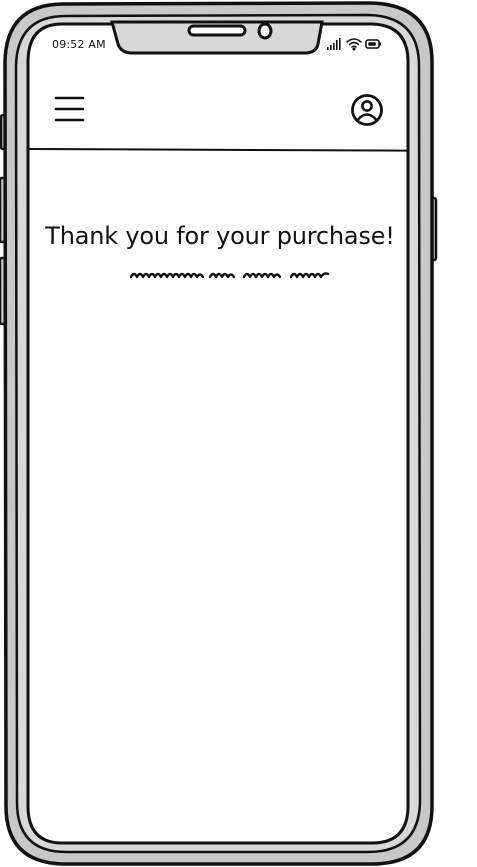 The width and height of the screenshot is (477, 867). I want to click on hamburger-menu-icon, so click(69, 109).